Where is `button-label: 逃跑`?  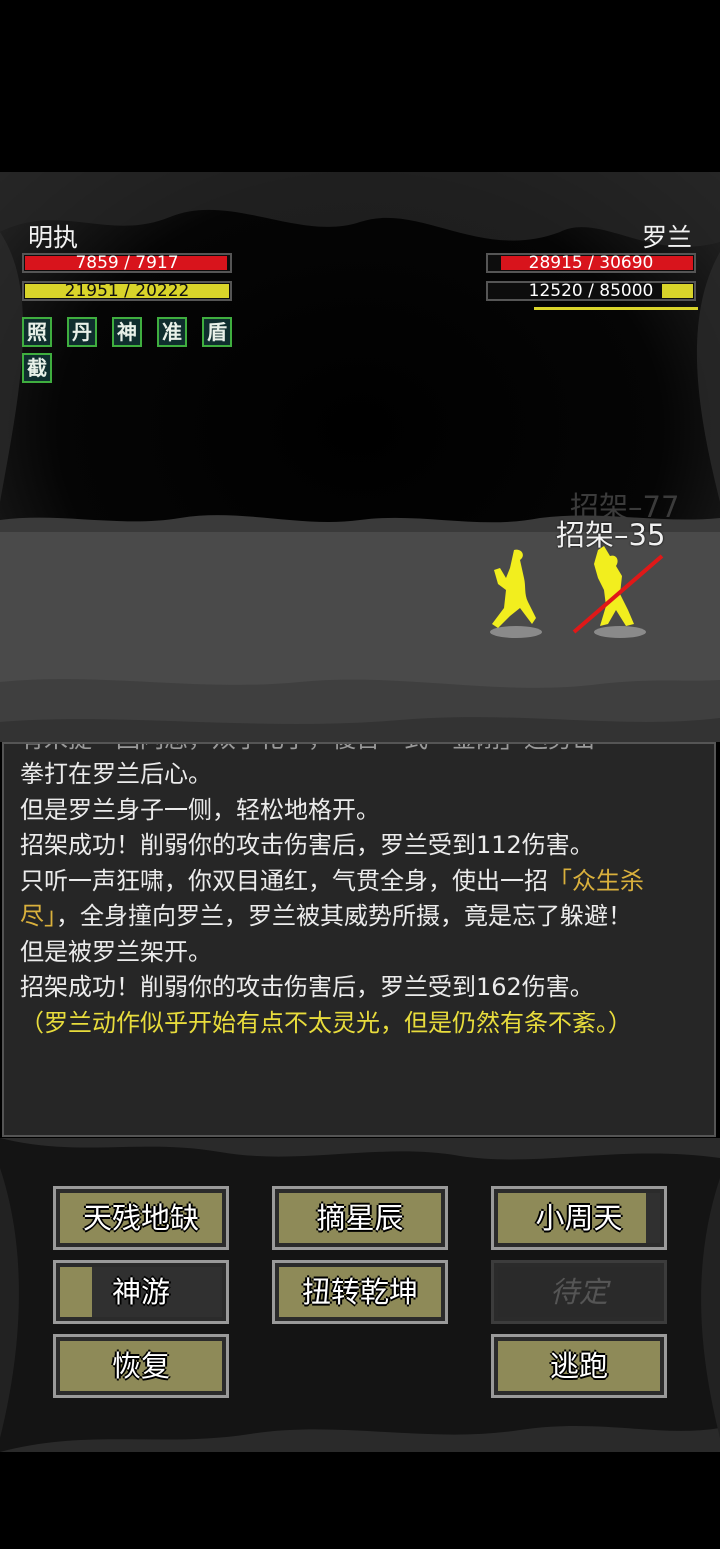 button-label: 逃跑 is located at coordinates (578, 1366).